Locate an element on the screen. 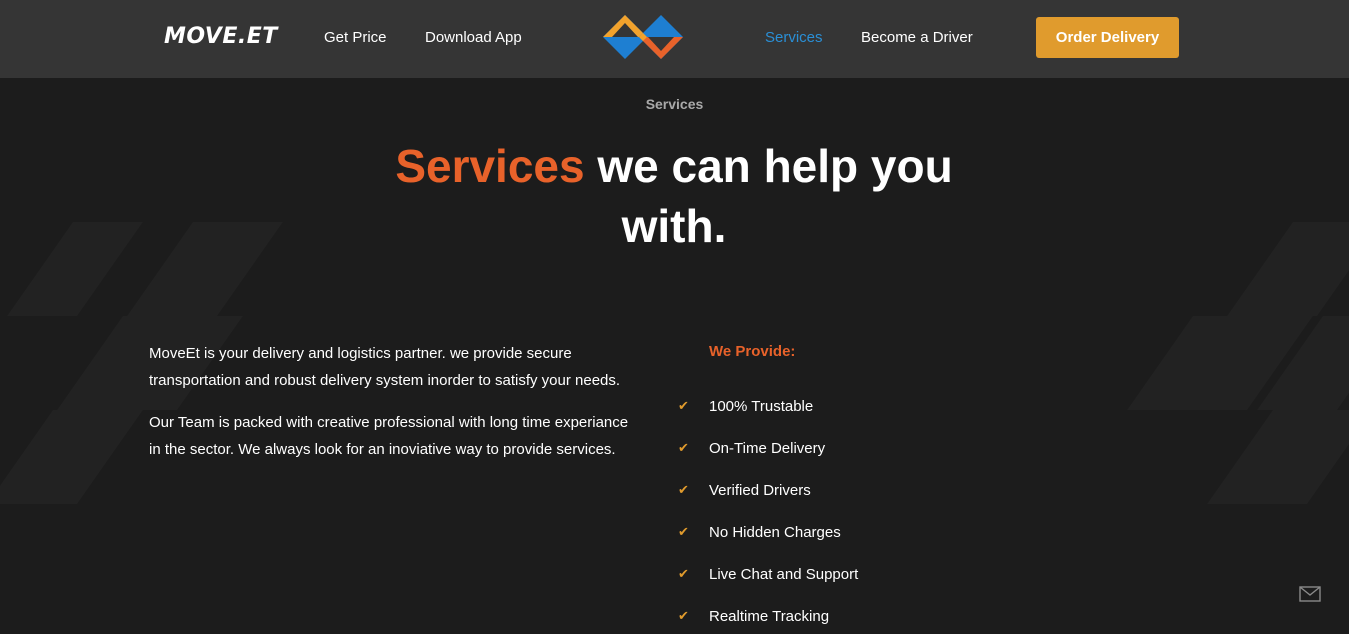 This screenshot has width=1349, height=634. nav-link-services: Services is located at coordinates (794, 37).